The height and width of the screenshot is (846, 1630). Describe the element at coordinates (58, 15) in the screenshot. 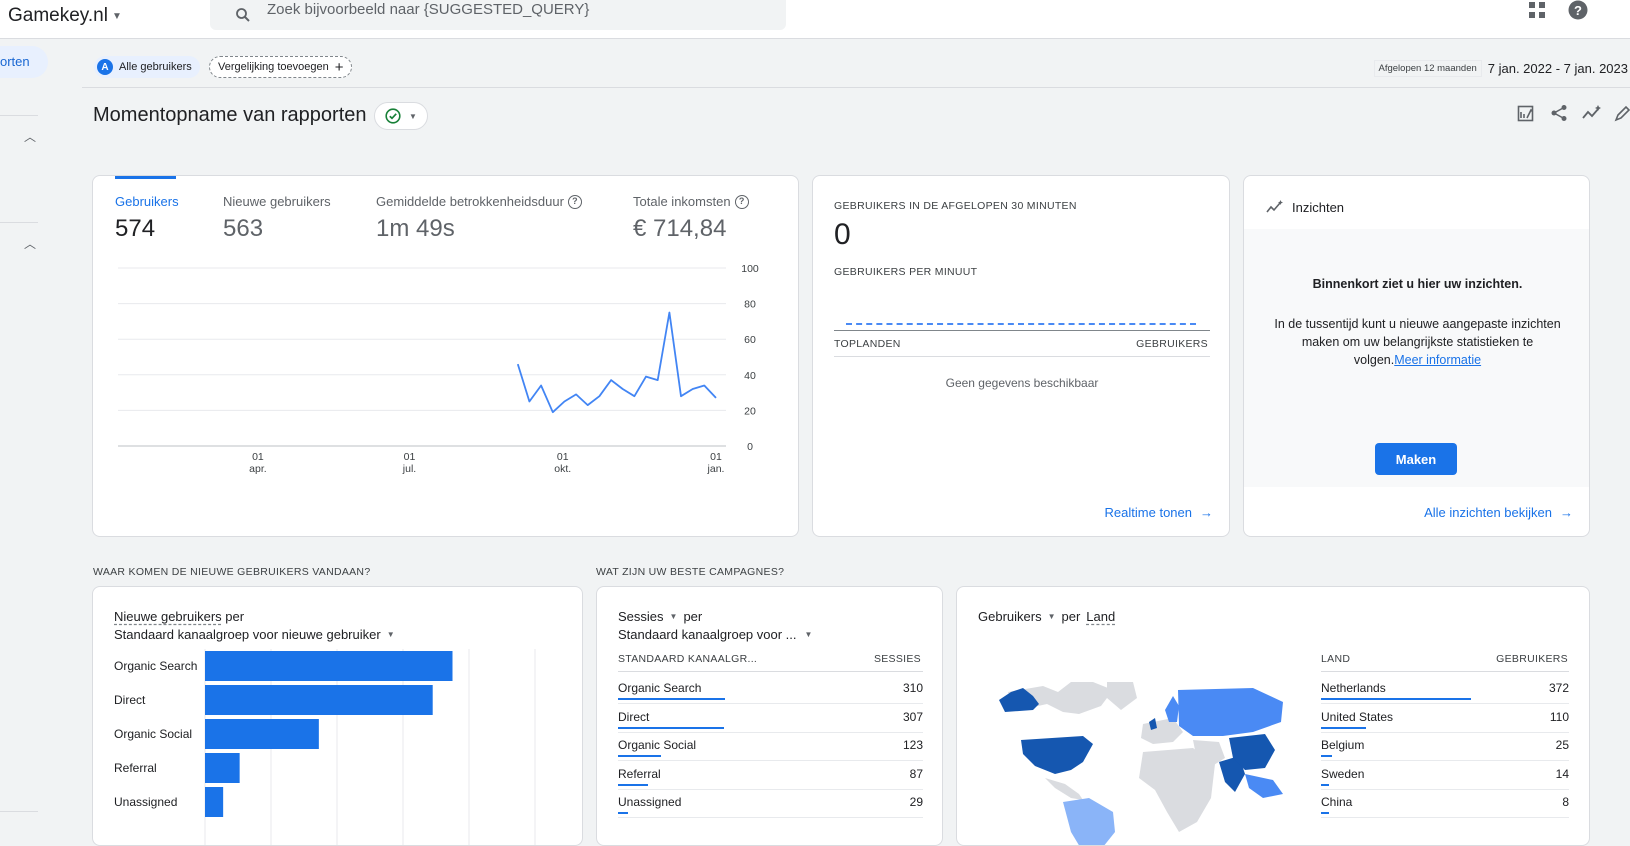

I see `property-name: Gamekey.nl` at that location.